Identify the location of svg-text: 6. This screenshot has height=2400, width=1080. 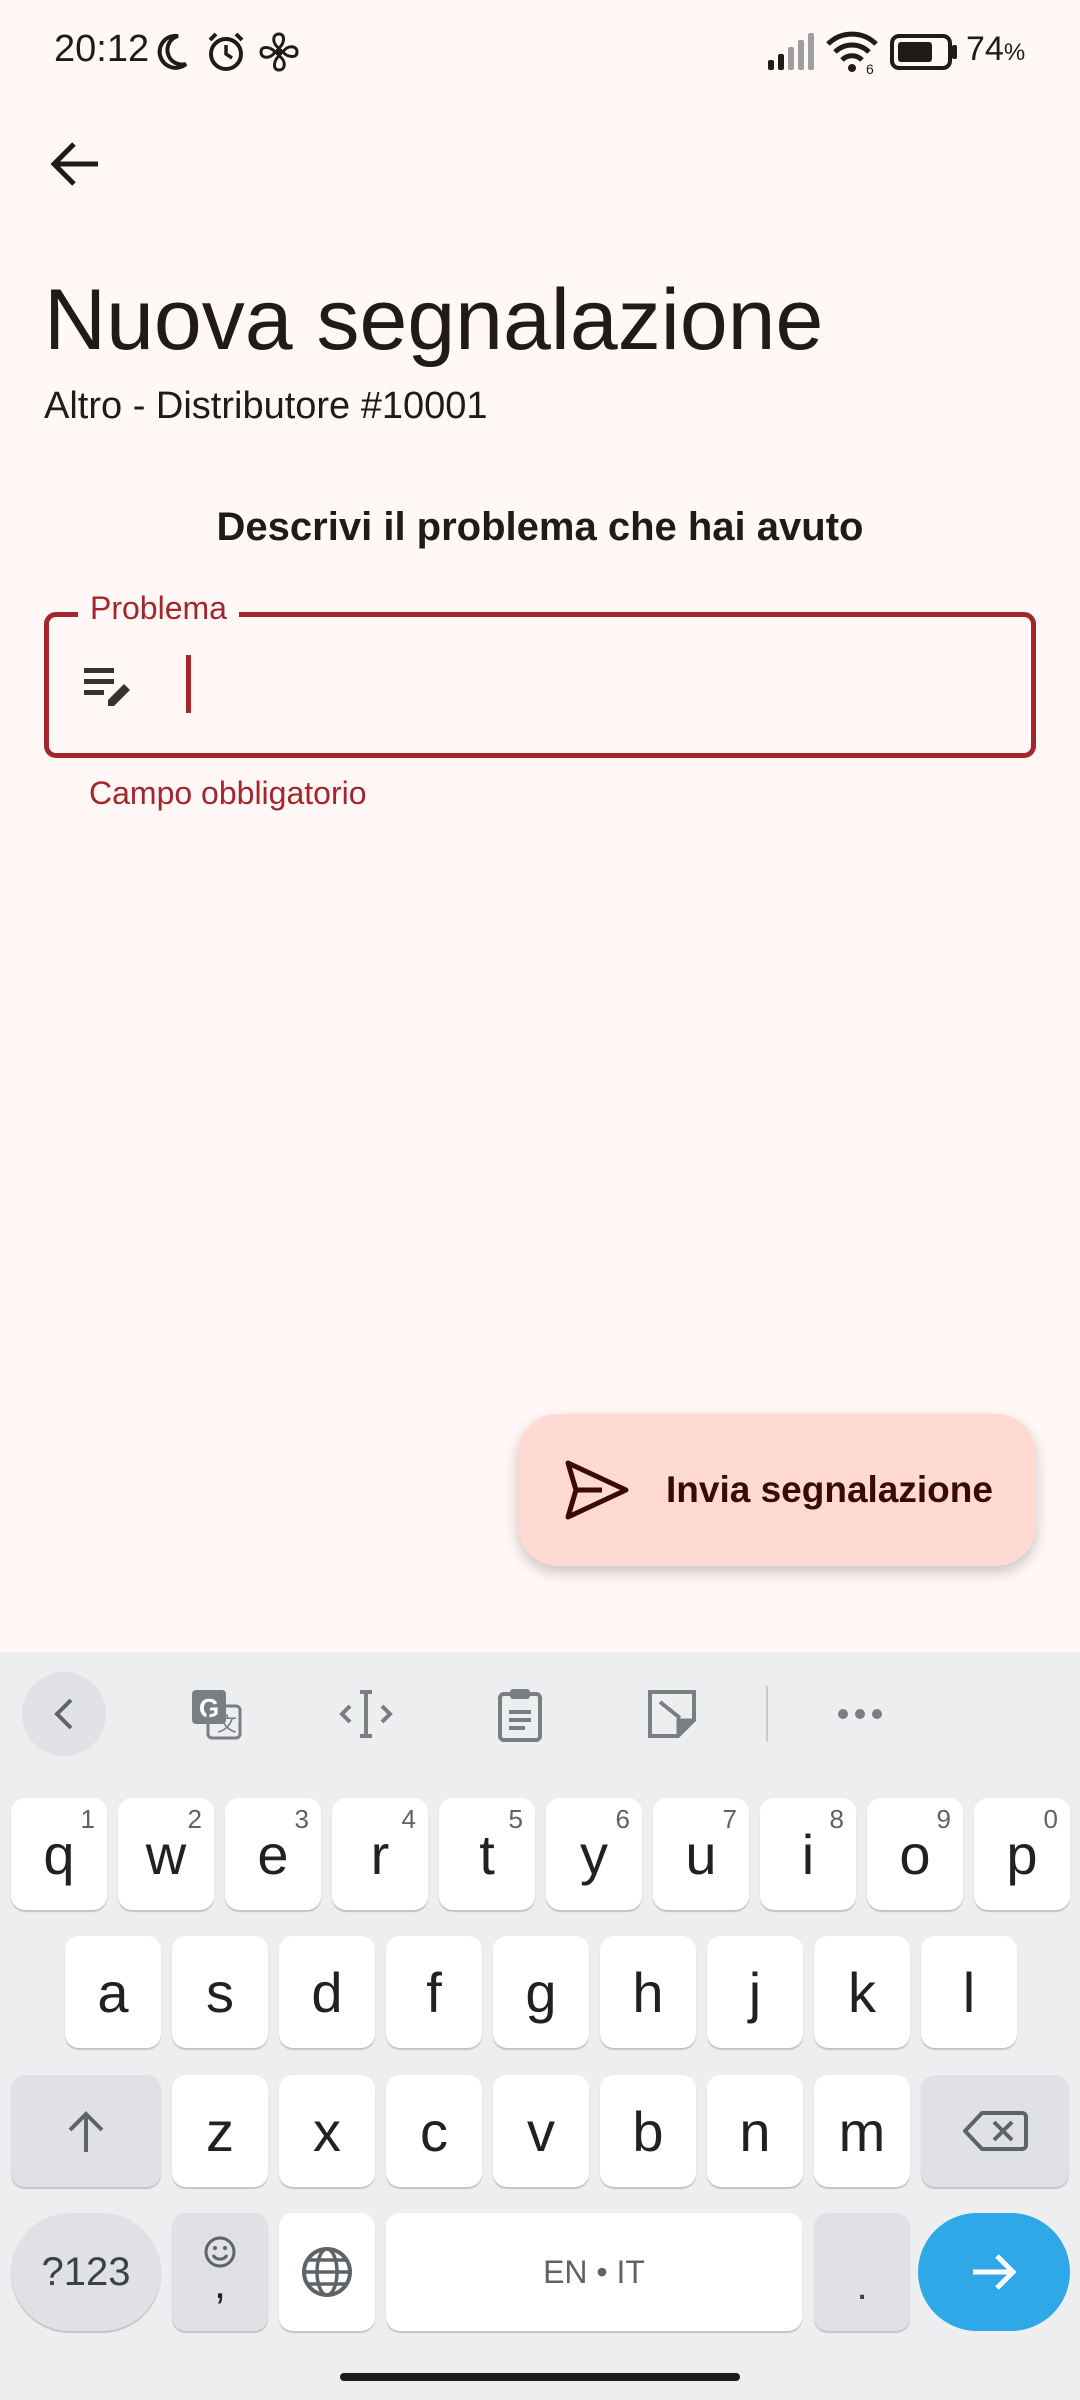
(870, 67).